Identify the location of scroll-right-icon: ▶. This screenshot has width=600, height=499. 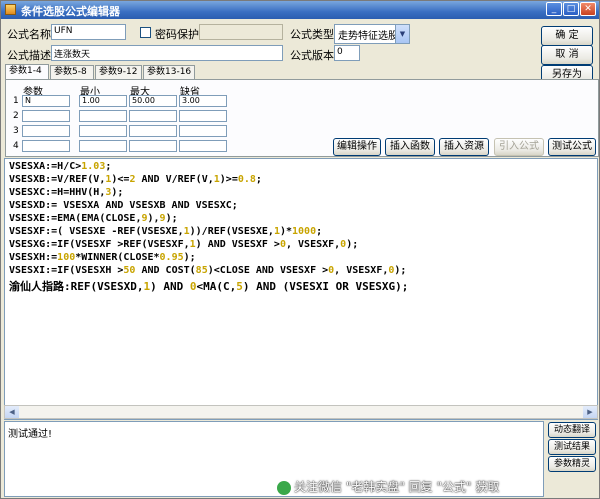
(590, 412).